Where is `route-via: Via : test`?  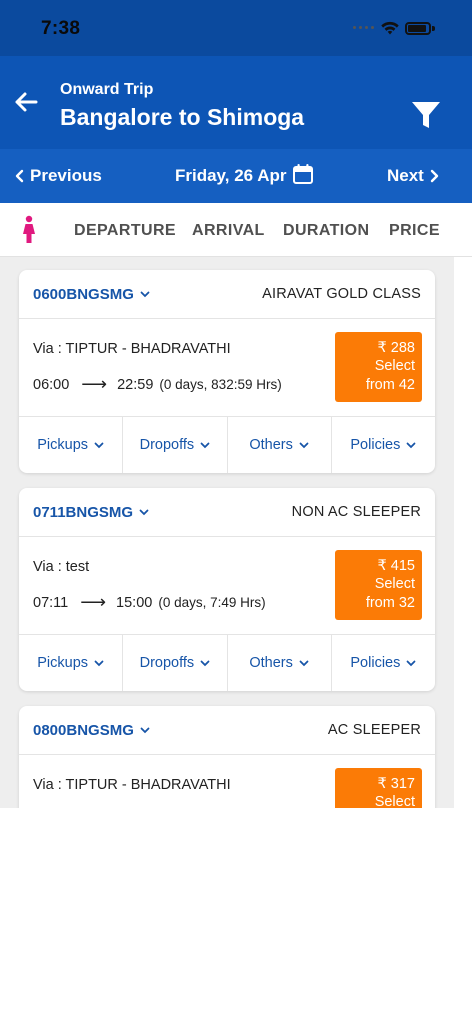
route-via: Via : test is located at coordinates (61, 567).